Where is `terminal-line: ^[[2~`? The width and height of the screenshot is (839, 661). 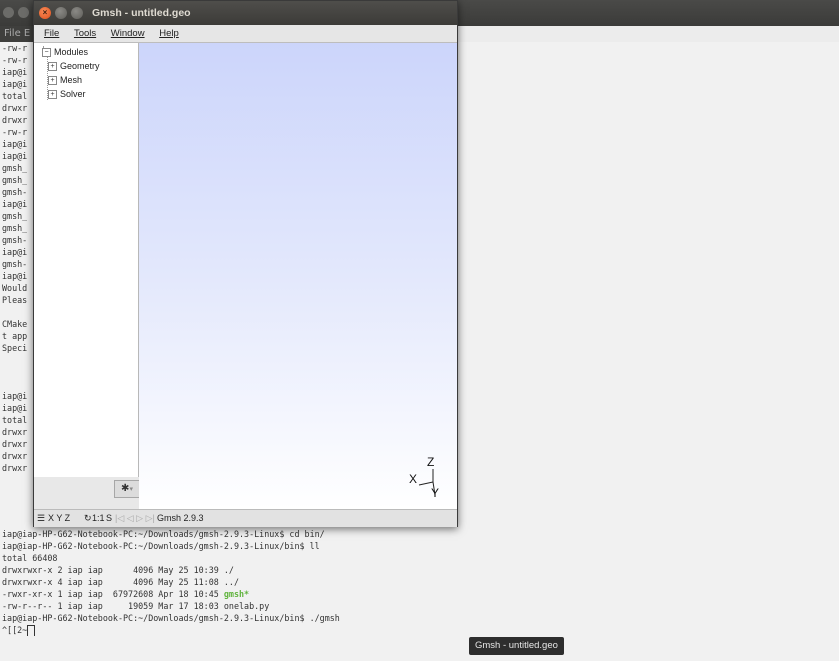
terminal-line: ^[[2~ is located at coordinates (19, 630).